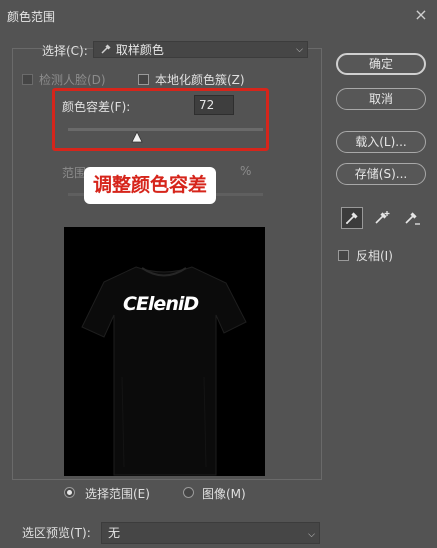  I want to click on close-icon: ×, so click(421, 15).